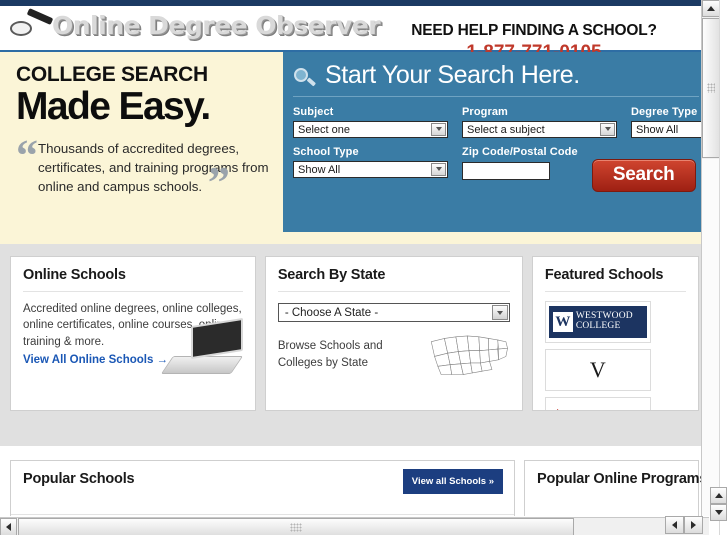  What do you see at coordinates (506, 129) in the screenshot?
I see `program-select-value: Select a subject` at bounding box center [506, 129].